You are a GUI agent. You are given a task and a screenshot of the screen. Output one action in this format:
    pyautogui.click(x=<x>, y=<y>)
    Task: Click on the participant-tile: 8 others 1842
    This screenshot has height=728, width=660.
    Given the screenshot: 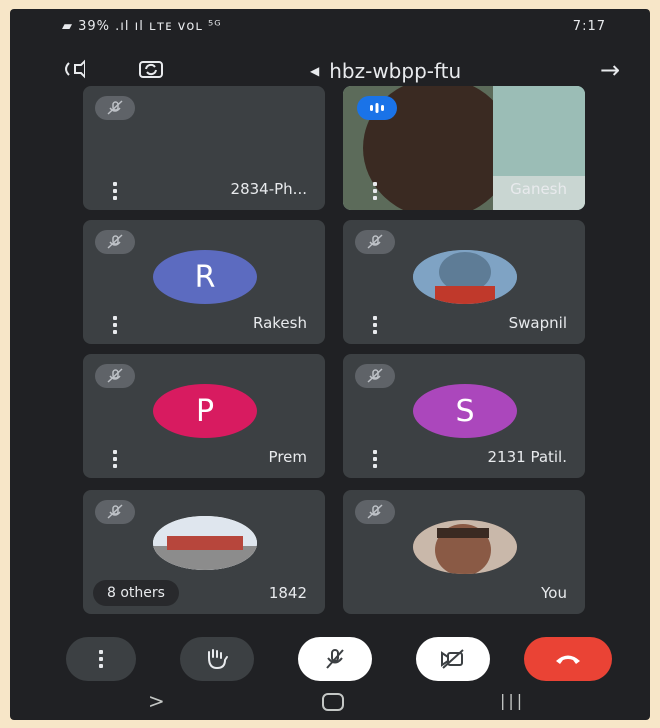 What is the action you would take?
    pyautogui.click(x=204, y=552)
    